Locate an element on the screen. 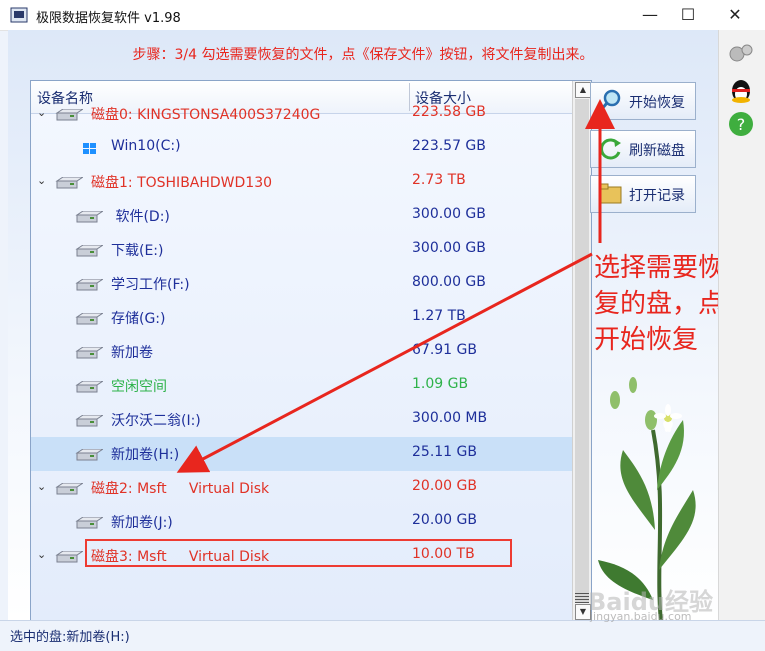  scroll-up-arrow: ▲ is located at coordinates (583, 90).